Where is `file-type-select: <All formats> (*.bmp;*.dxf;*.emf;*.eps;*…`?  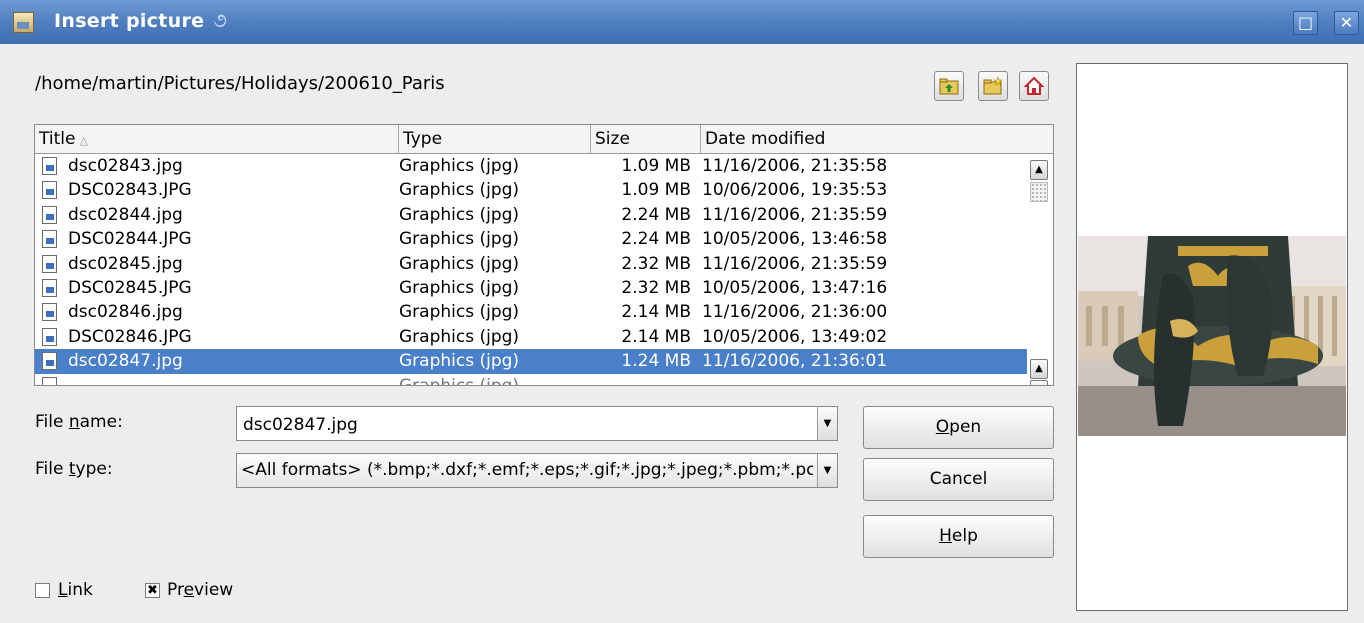 file-type-select: <All formats> (*.bmp;*.dxf;*.emf;*.eps;*… is located at coordinates (537, 470).